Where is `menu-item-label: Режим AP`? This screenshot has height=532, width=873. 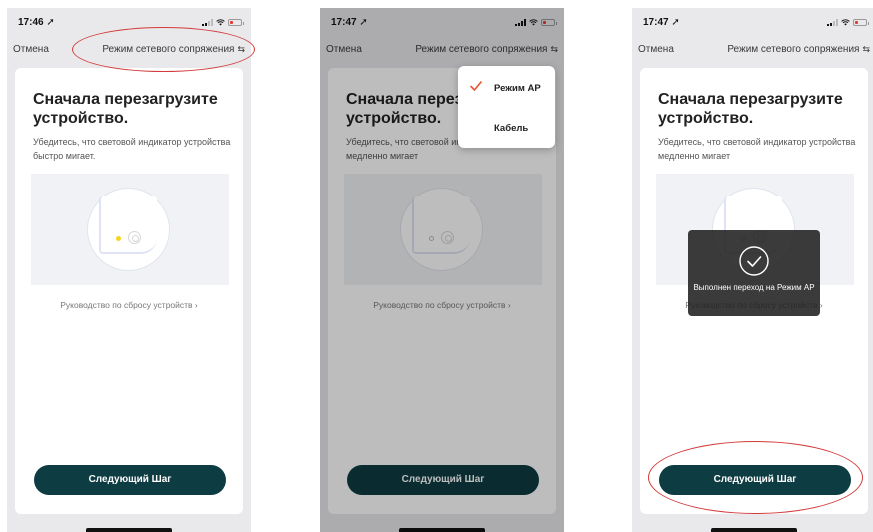
menu-item-label: Режим AP is located at coordinates (517, 88).